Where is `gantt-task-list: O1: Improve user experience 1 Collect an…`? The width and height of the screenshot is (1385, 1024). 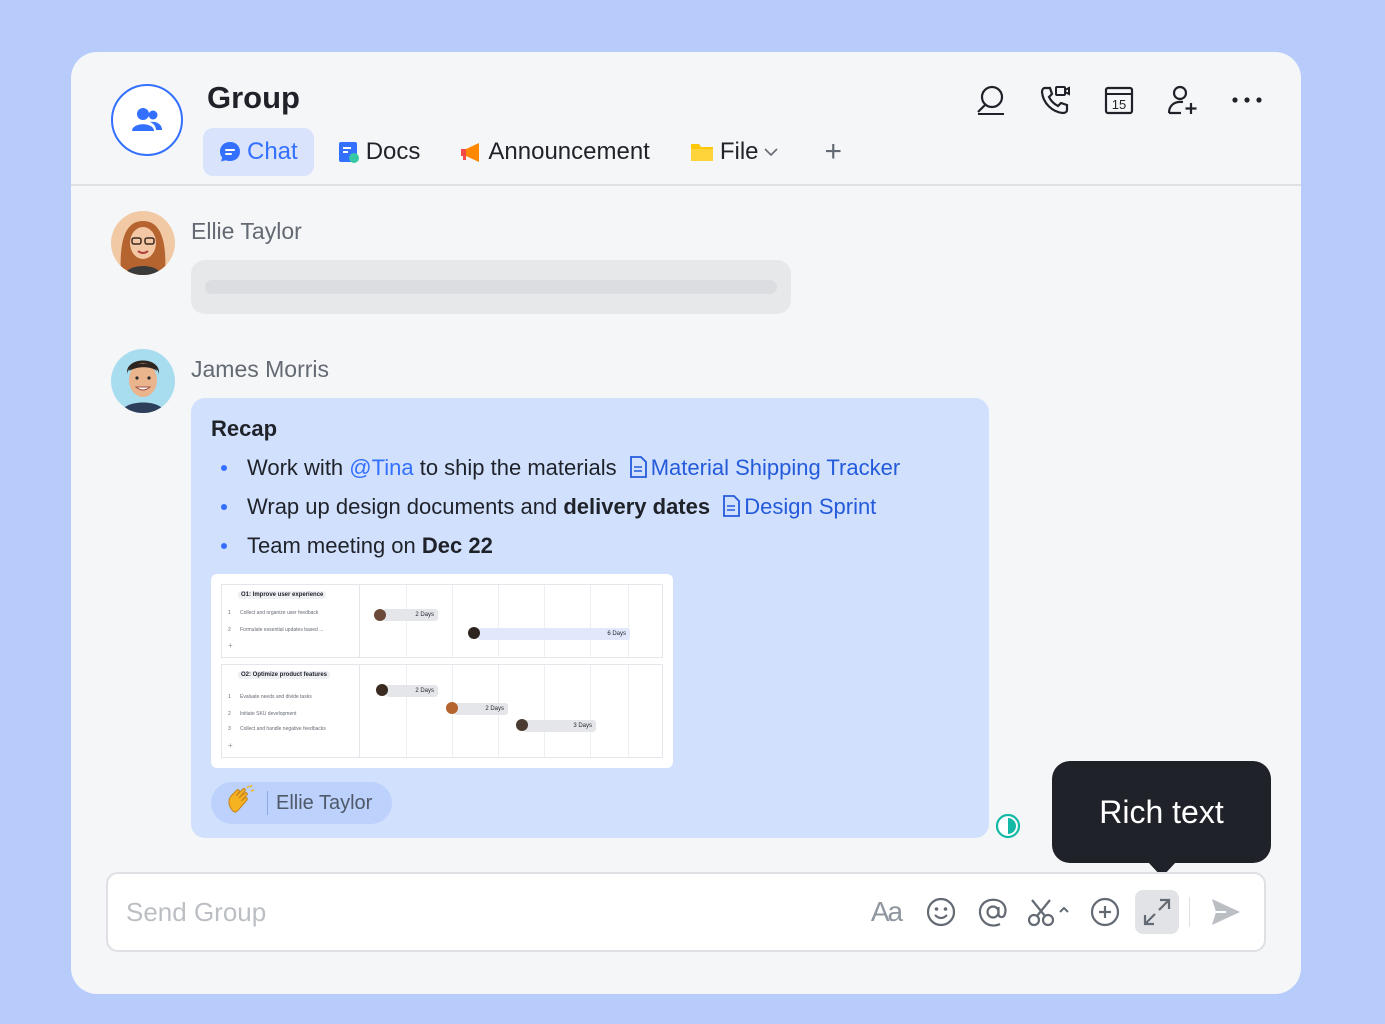
gantt-task-list: O1: Improve user experience 1 Collect an… is located at coordinates (291, 621).